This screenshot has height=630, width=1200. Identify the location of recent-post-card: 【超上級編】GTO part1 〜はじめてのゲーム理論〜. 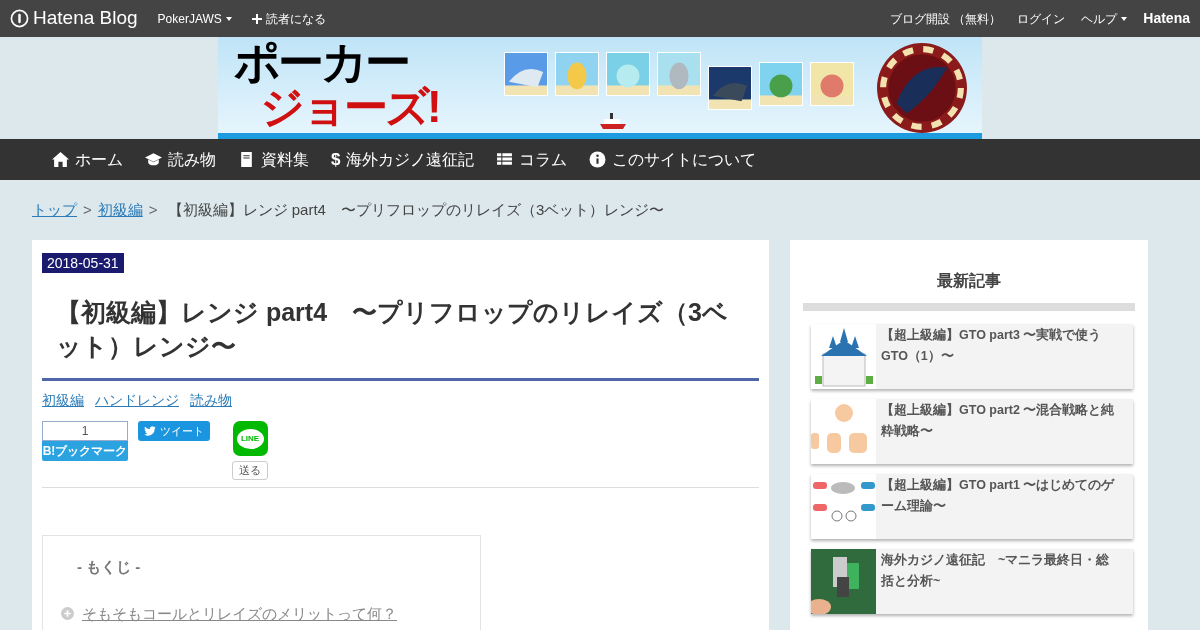
(972, 506).